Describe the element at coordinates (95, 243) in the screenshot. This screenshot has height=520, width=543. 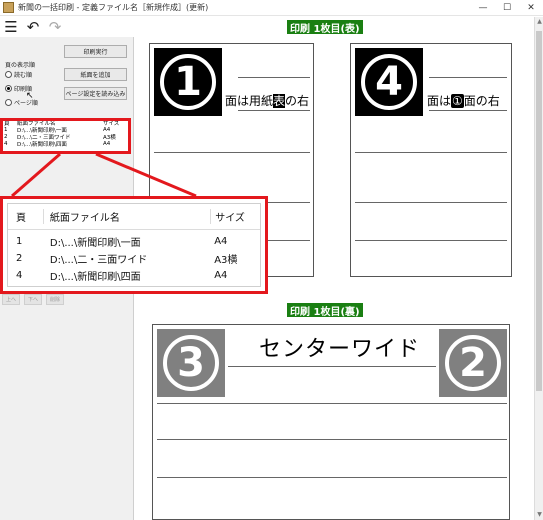
I see `cell-filename: D:\...\新聞印刷\一面` at that location.